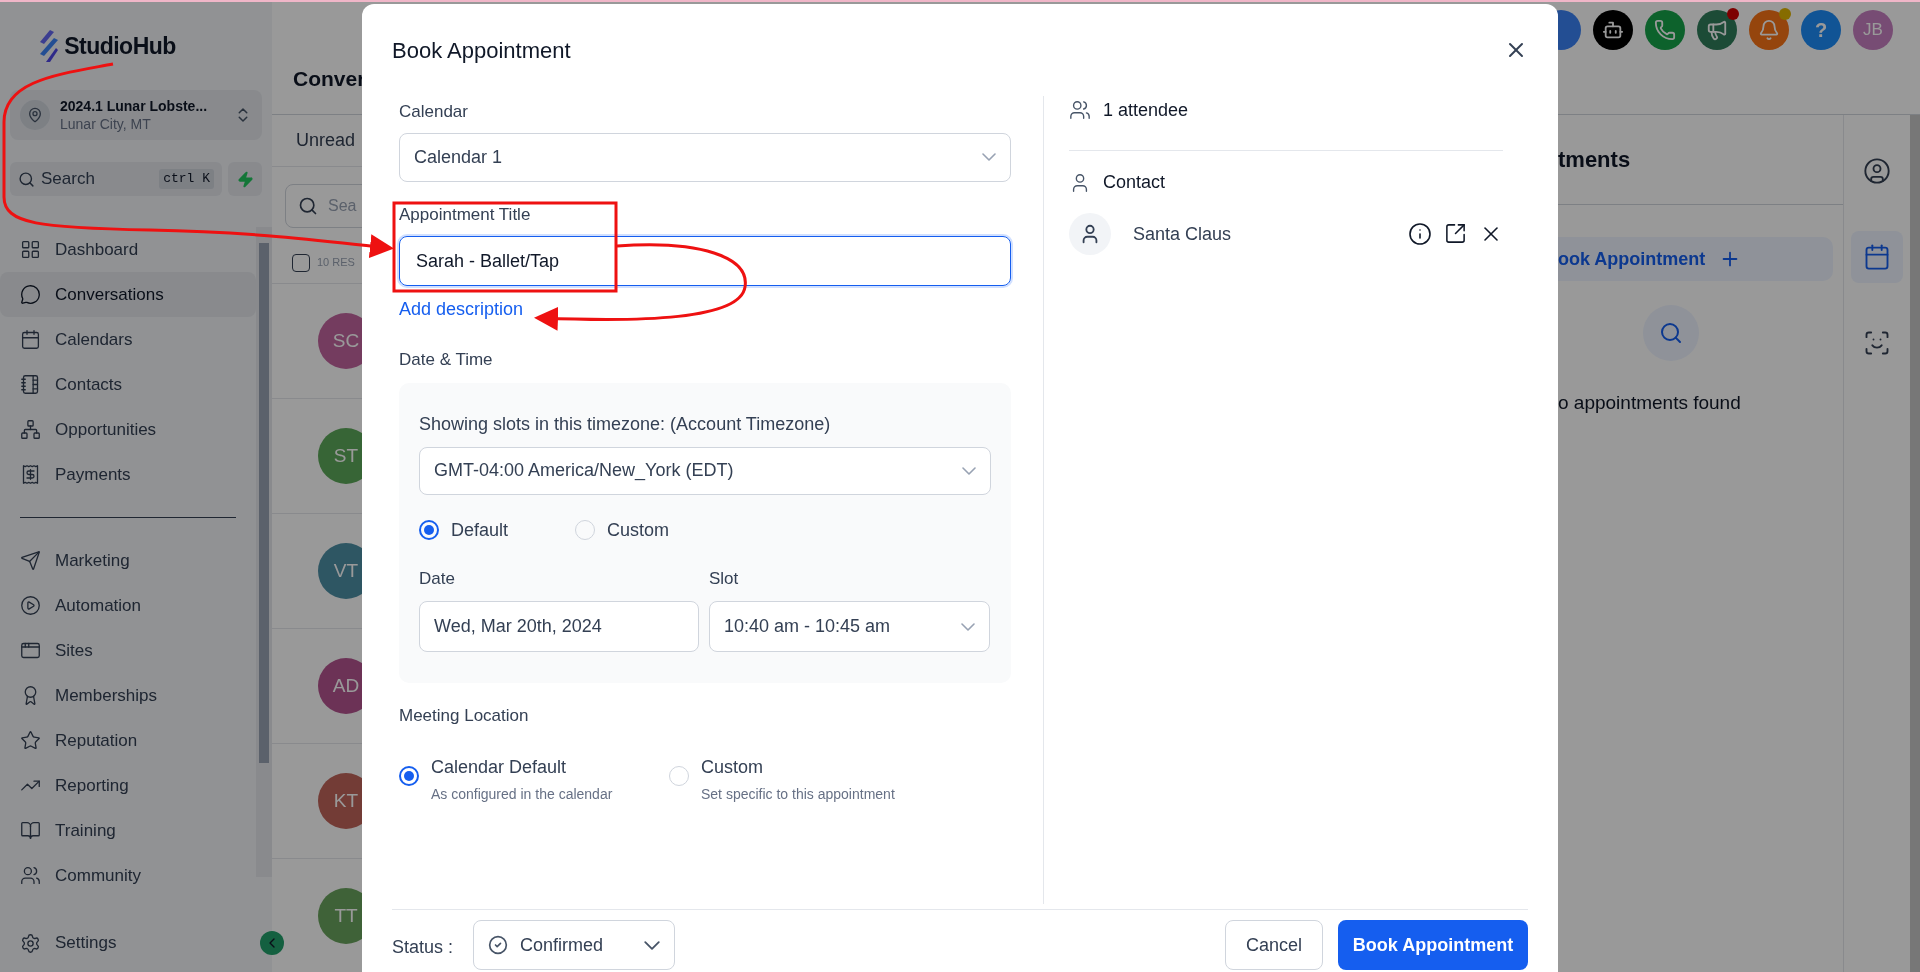 The width and height of the screenshot is (1920, 972). Describe the element at coordinates (705, 157) in the screenshot. I see `calendar-select: Calendar 1` at that location.